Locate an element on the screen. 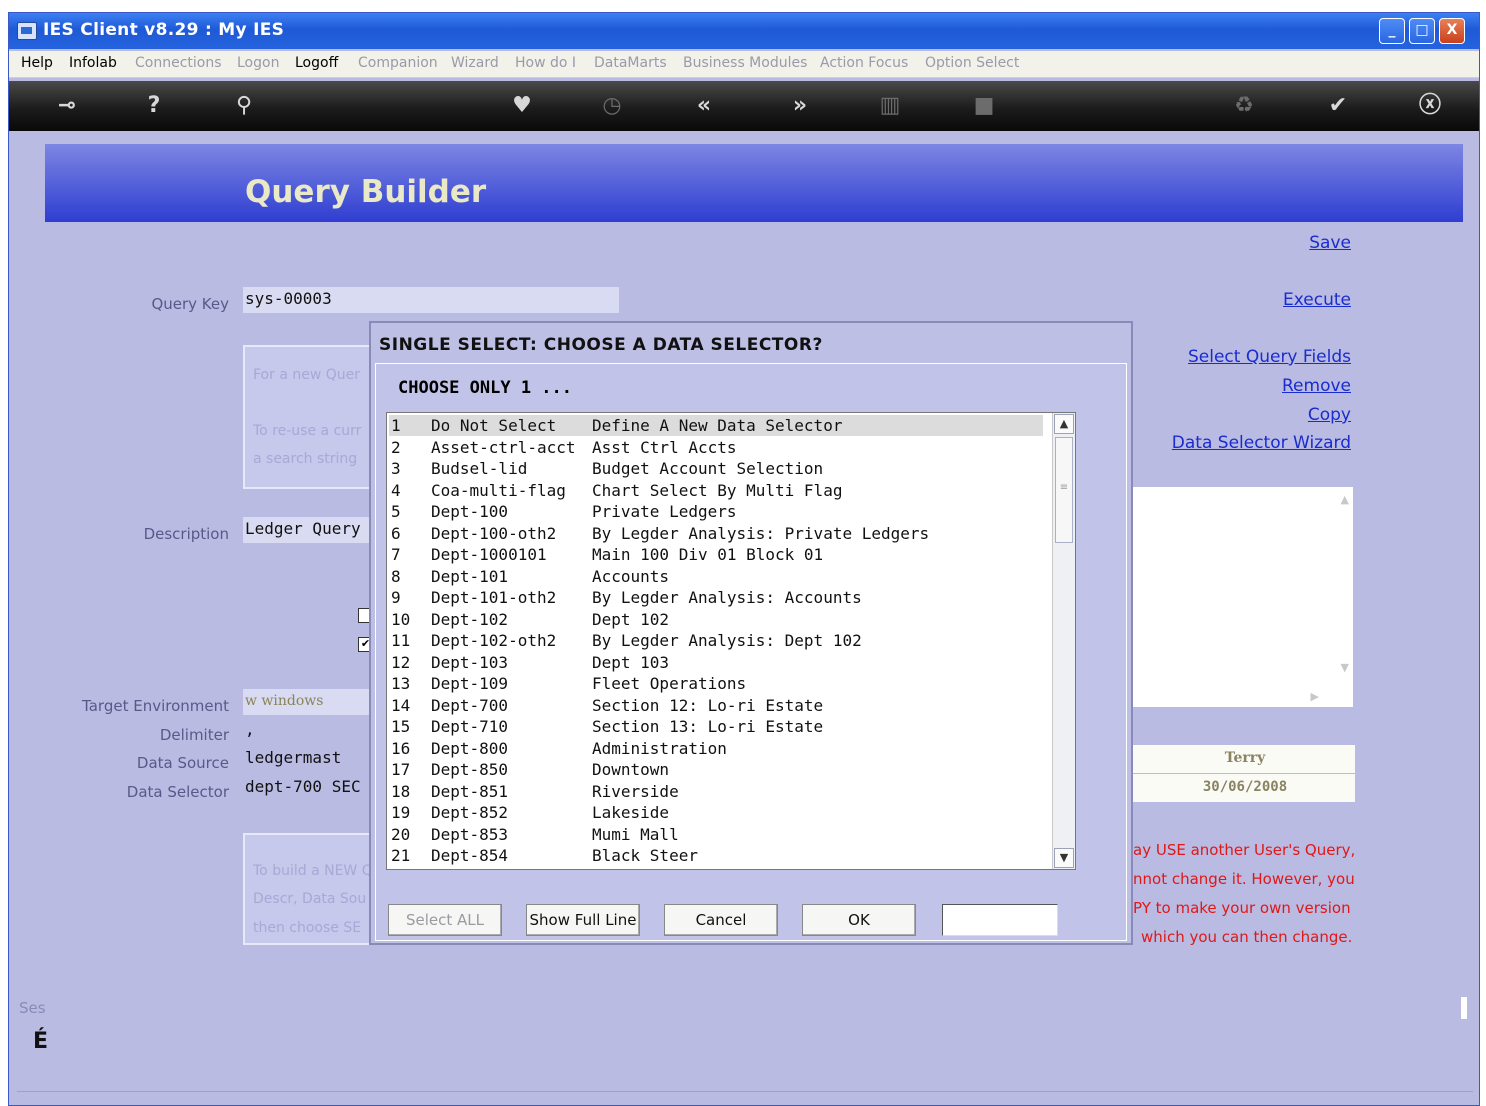  menu-business-modules: Business Modules is located at coordinates (745, 63).